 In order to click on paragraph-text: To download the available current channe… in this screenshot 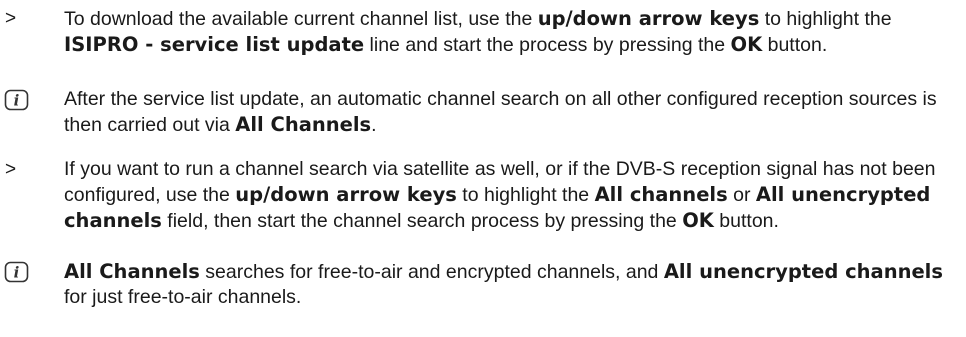, I will do `click(505, 32)`.